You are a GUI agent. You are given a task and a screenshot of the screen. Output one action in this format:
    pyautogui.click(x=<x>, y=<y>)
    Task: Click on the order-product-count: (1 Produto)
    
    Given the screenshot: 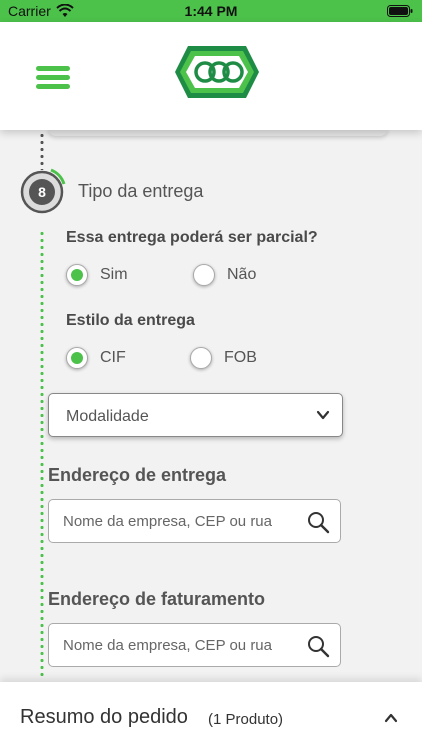 What is the action you would take?
    pyautogui.click(x=246, y=719)
    